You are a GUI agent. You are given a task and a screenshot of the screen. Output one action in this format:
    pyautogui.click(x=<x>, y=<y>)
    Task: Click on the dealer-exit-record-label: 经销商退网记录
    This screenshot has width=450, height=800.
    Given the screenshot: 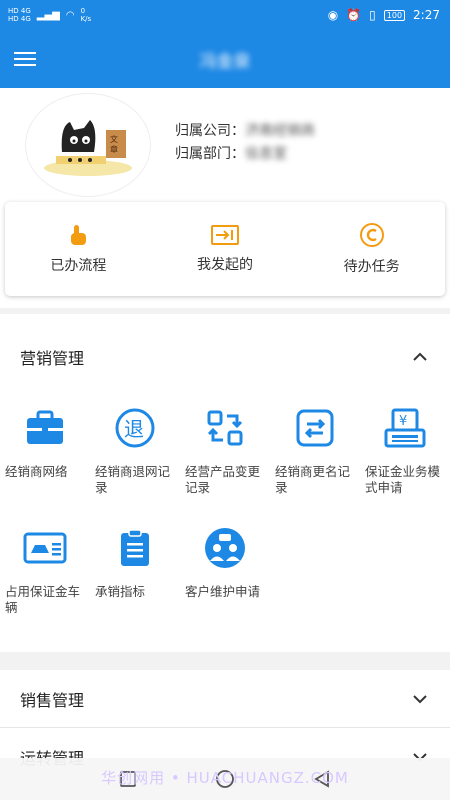 What is the action you would take?
    pyautogui.click(x=133, y=479)
    